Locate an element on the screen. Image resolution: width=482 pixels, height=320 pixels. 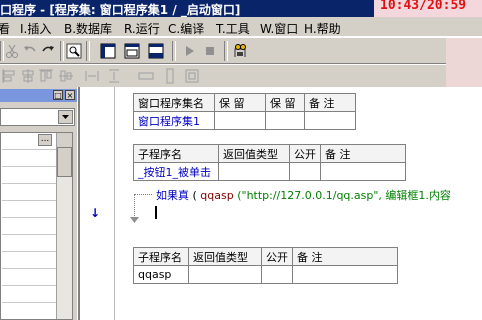
redo-icon is located at coordinates (48, 51).